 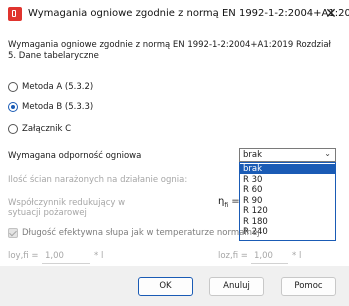 I want to click on eta-fi-symbol-eq: =, so click(x=234, y=201).